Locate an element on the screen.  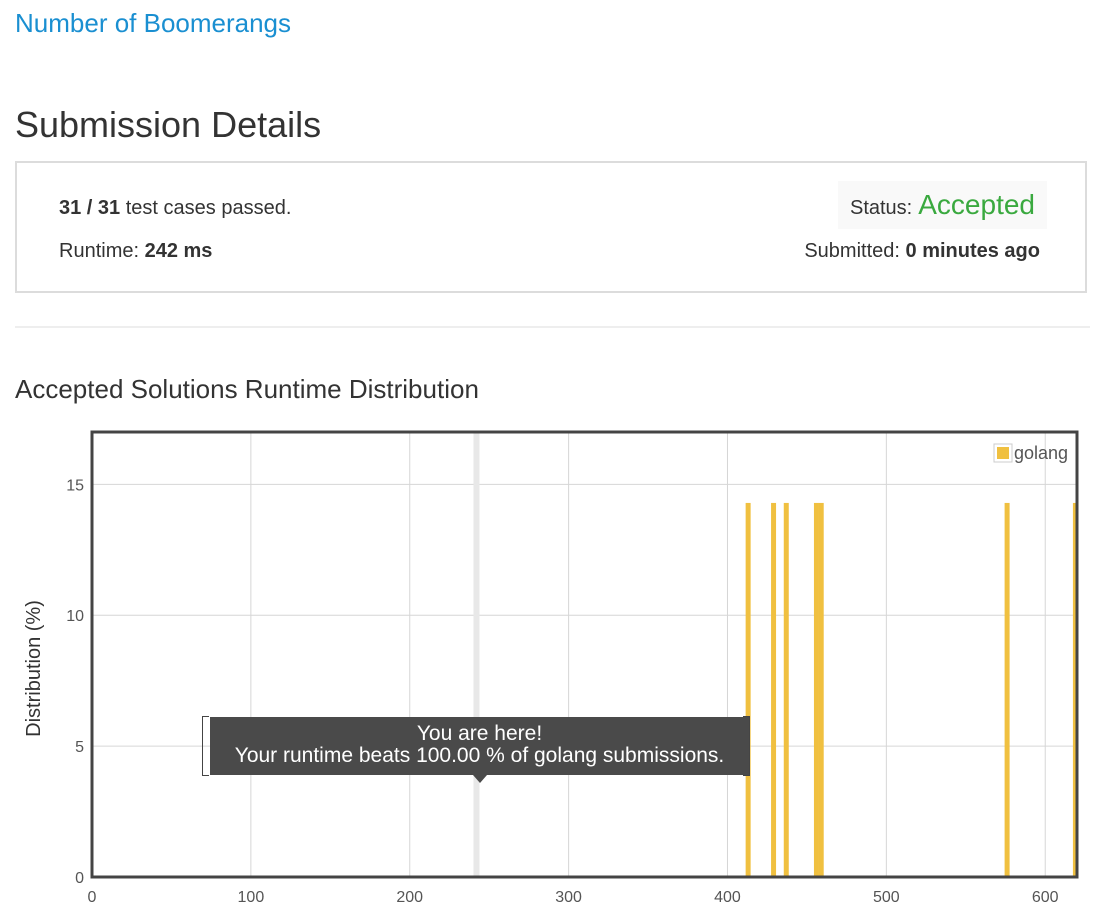
current-runtime-bar is located at coordinates (476, 654).